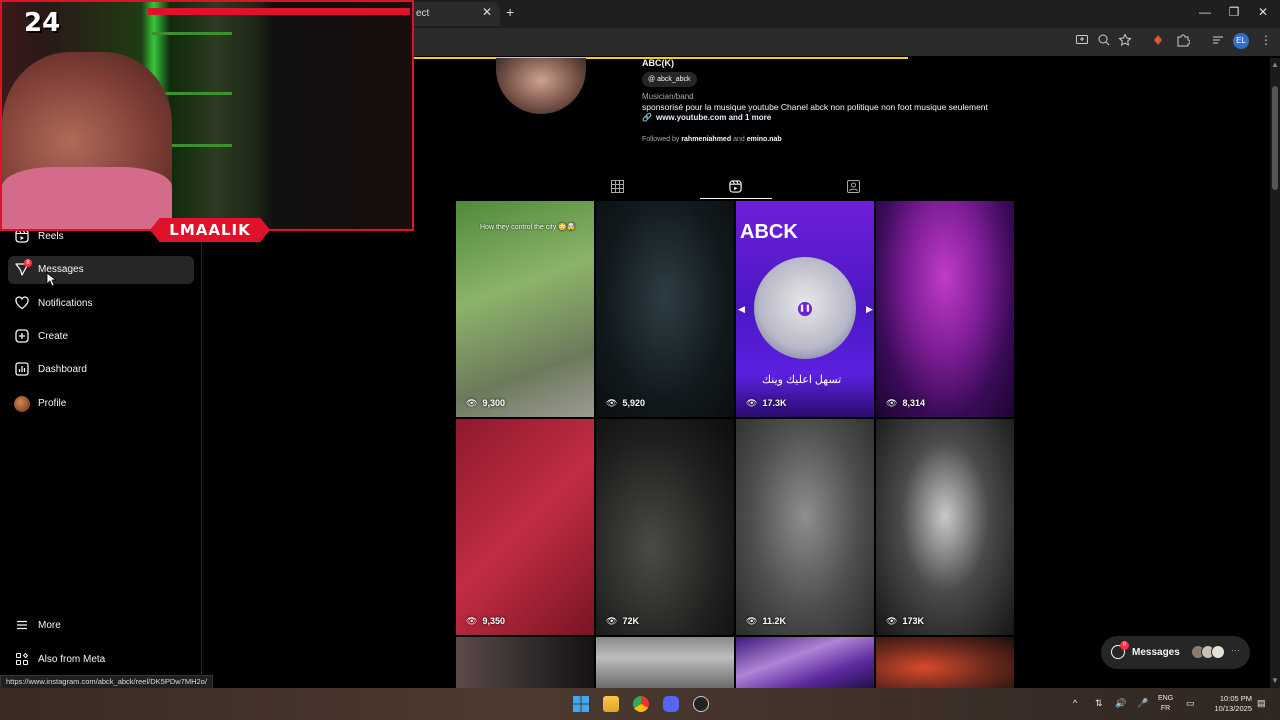 The height and width of the screenshot is (720, 1280). What do you see at coordinates (769, 232) in the screenshot?
I see `reel-overlay-text: ABCK` at bounding box center [769, 232].